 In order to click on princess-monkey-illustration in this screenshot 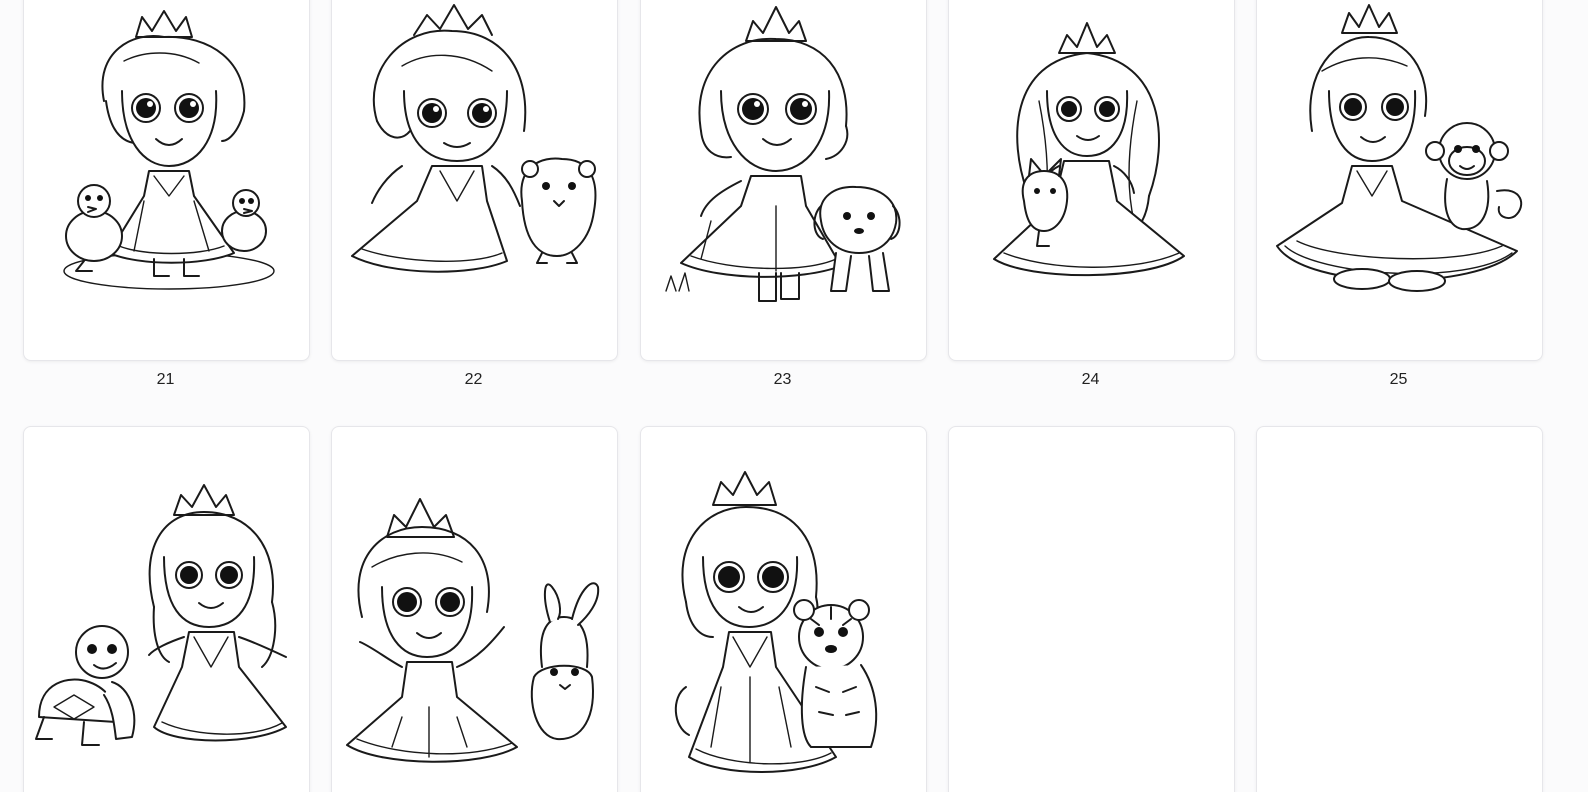, I will do `click(1399, 148)`.